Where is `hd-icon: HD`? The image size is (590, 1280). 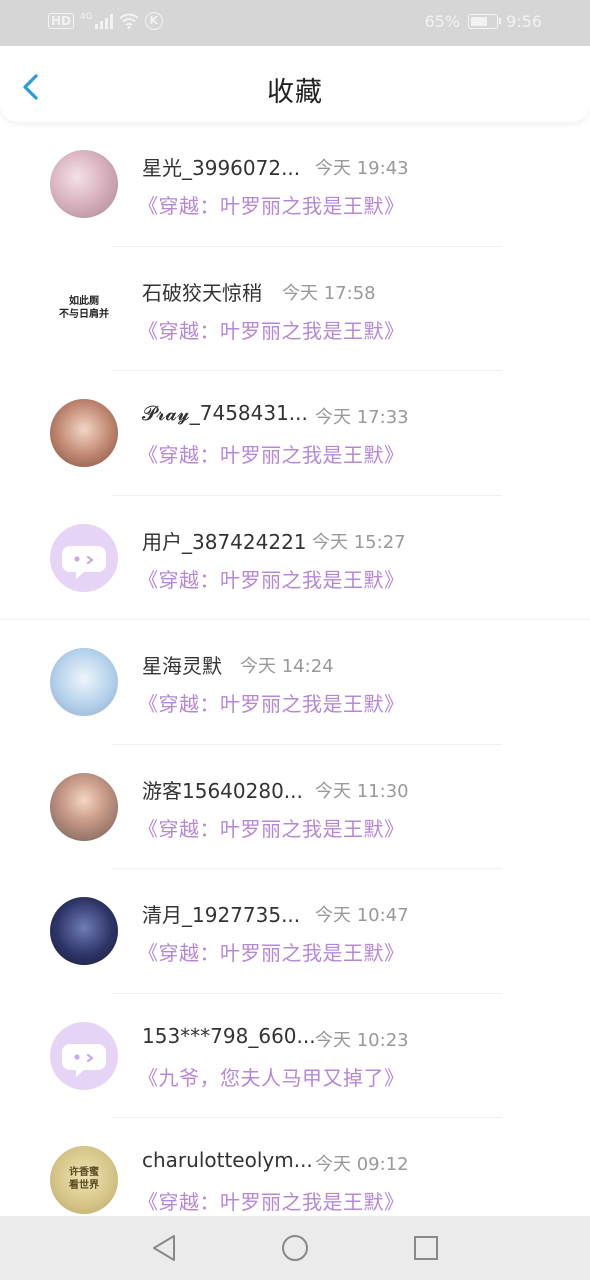
hd-icon: HD is located at coordinates (61, 21).